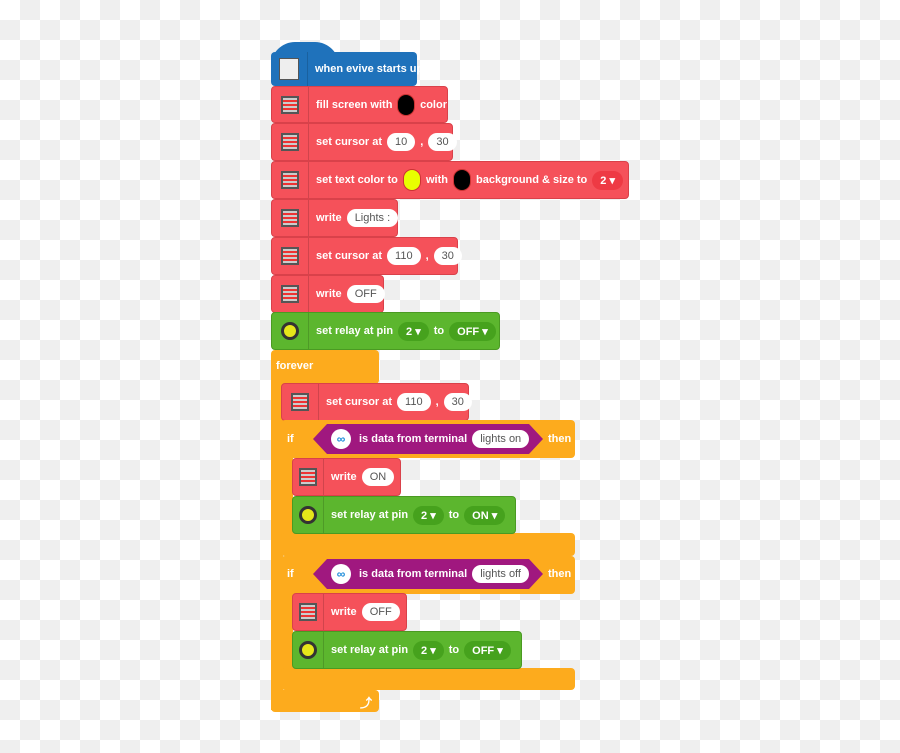 The width and height of the screenshot is (900, 753). I want to click on text-input: Lights :, so click(372, 218).